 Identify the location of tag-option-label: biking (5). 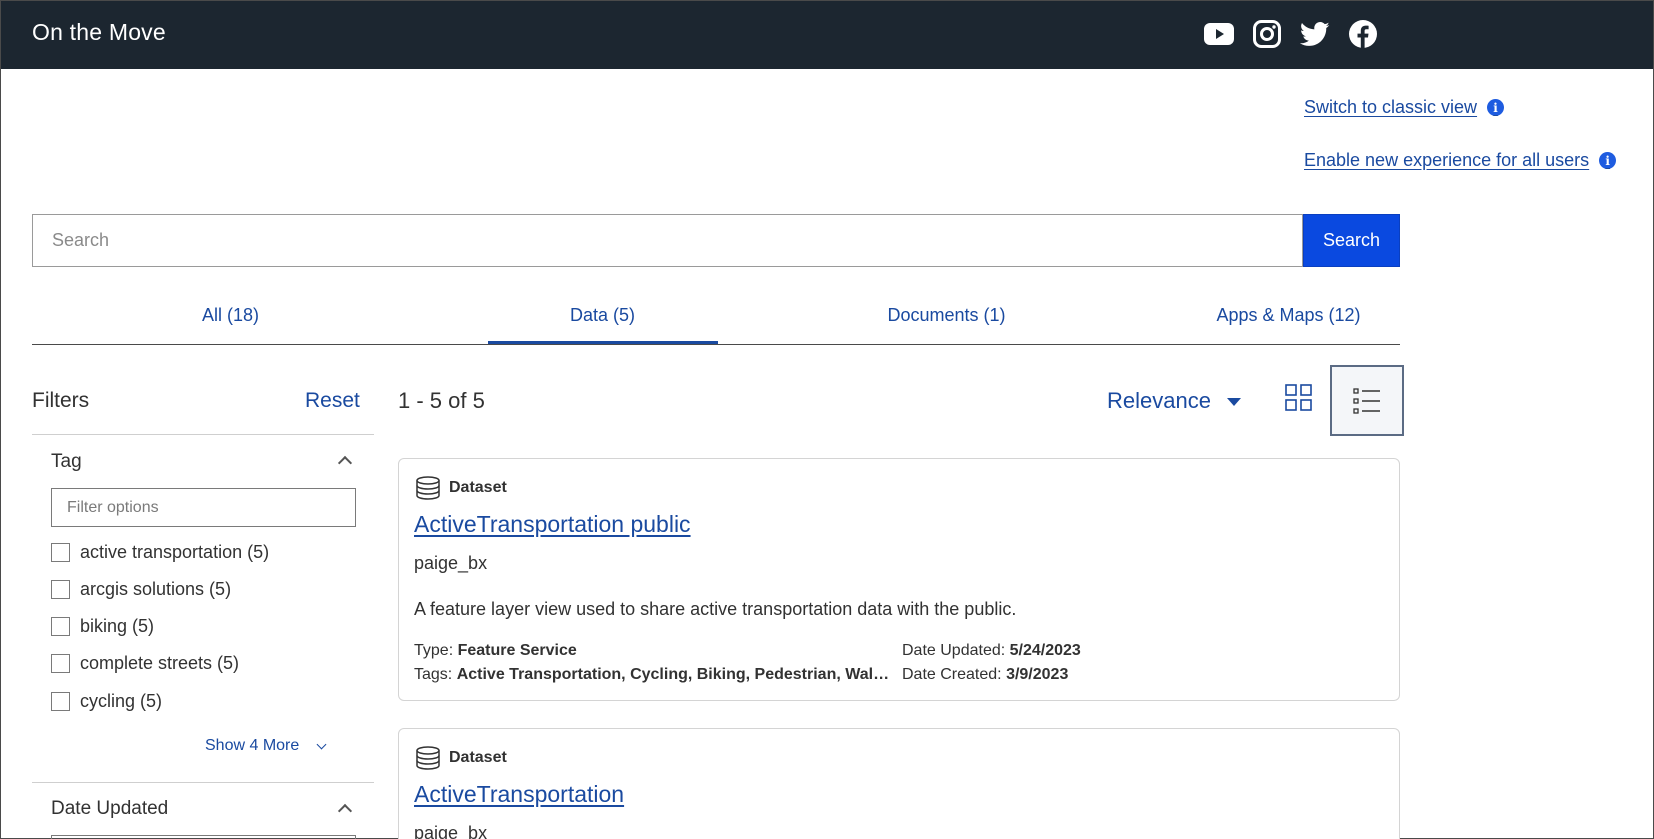
(117, 626).